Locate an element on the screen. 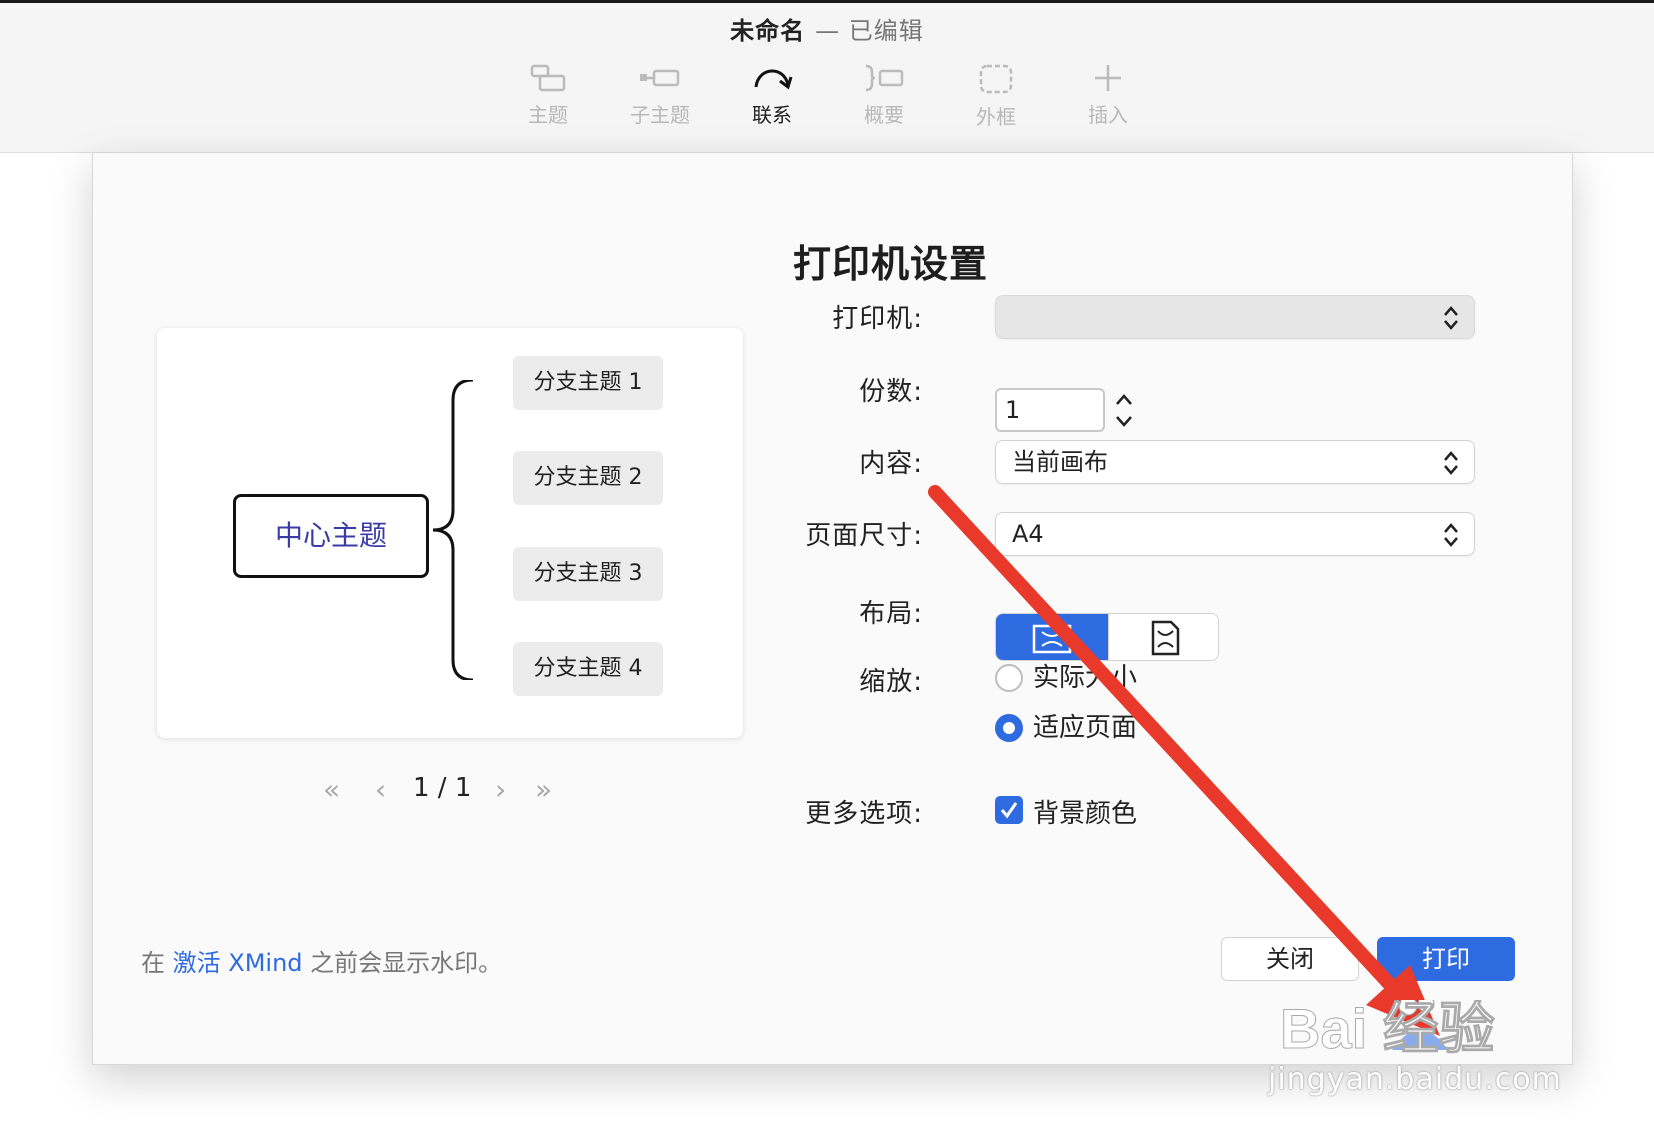 Image resolution: width=1654 pixels, height=1134 pixels. landscape-page-icon is located at coordinates (1052, 639).